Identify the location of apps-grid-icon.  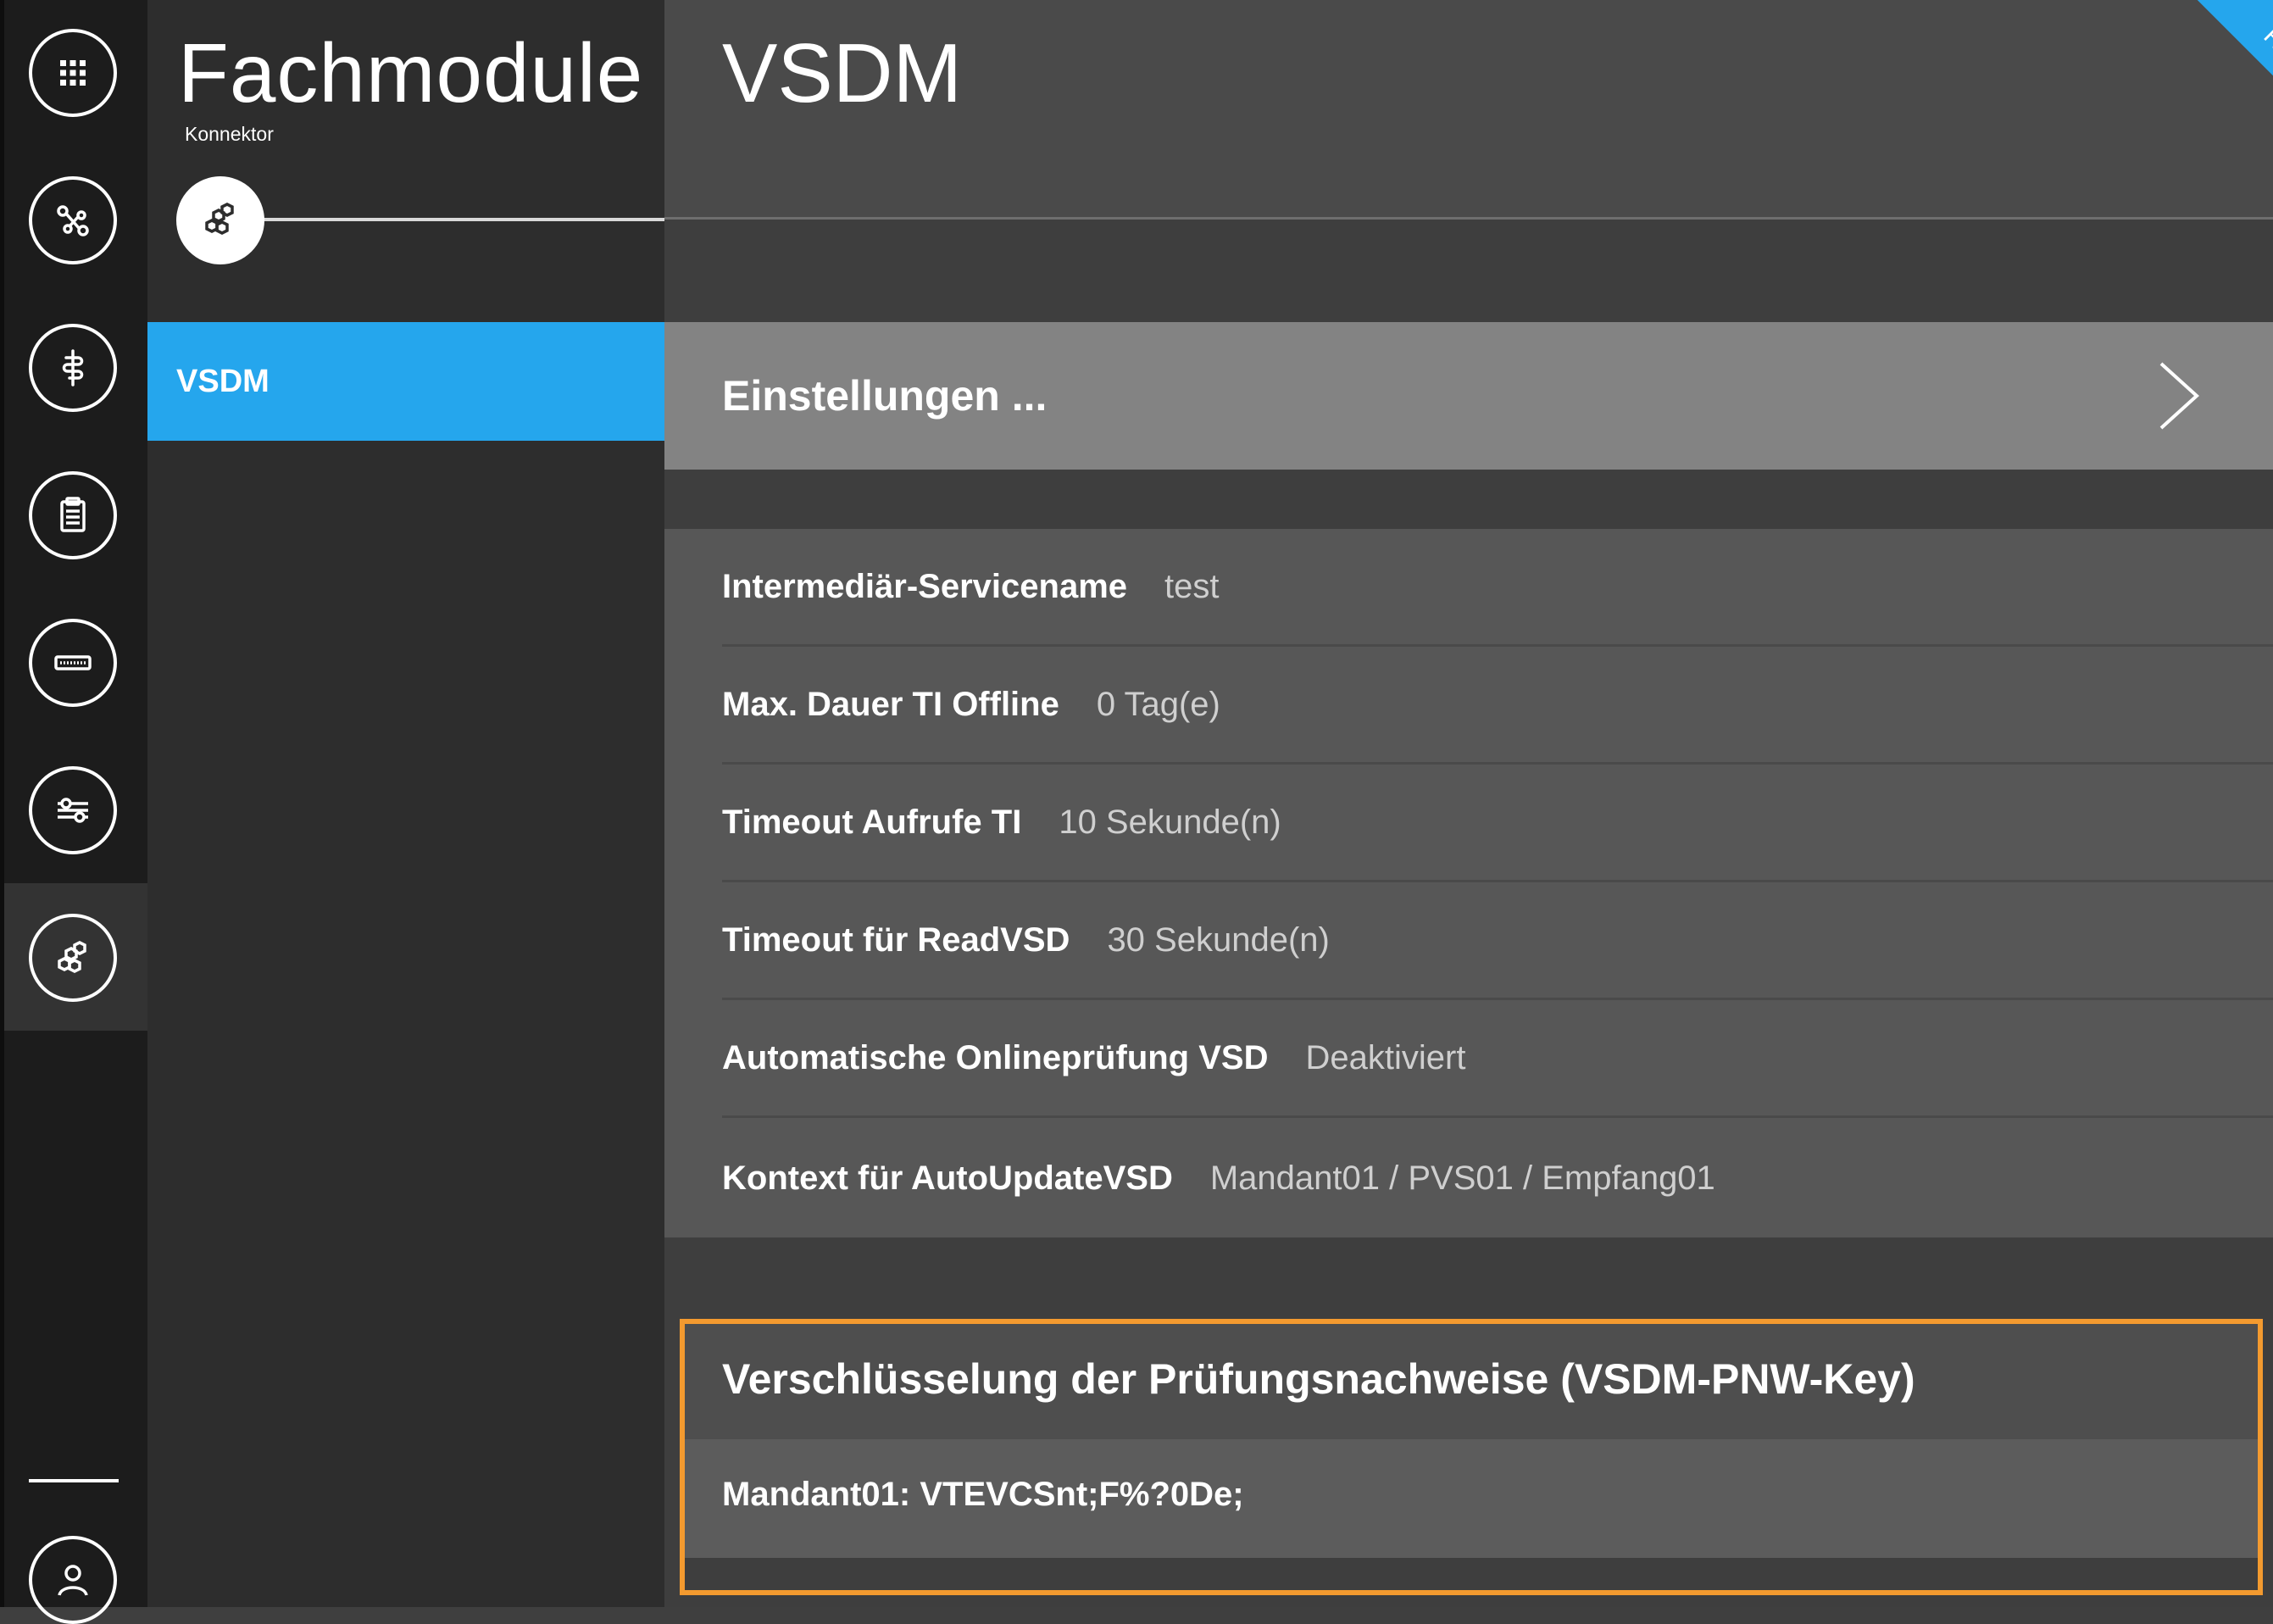
(73, 73).